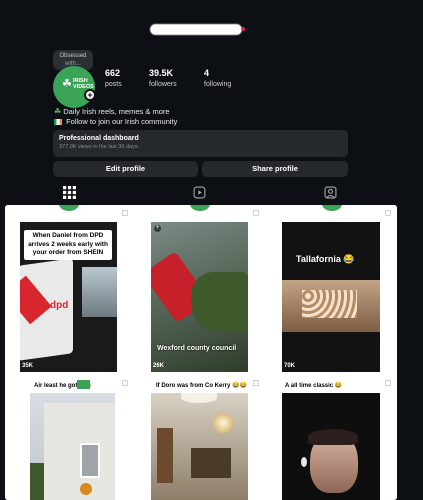 The width and height of the screenshot is (423, 500). I want to click on profile-tabs, so click(211, 193).